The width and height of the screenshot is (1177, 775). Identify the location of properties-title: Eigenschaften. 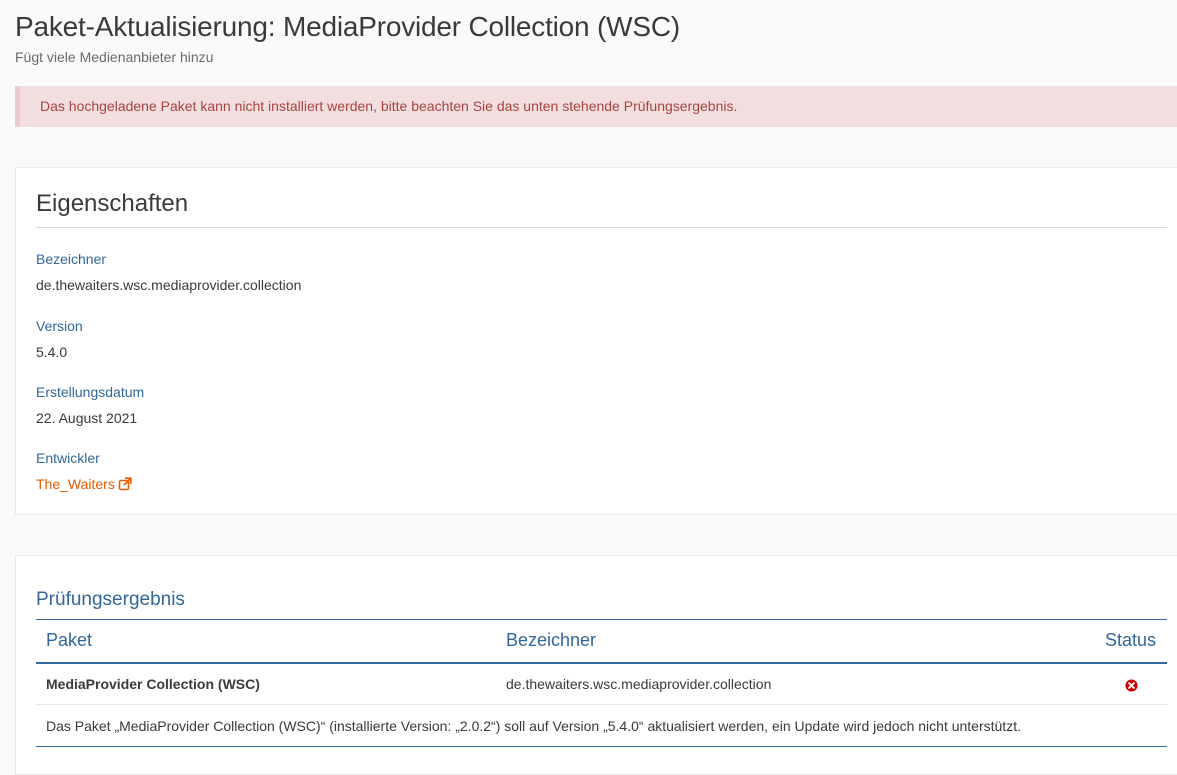
(112, 203).